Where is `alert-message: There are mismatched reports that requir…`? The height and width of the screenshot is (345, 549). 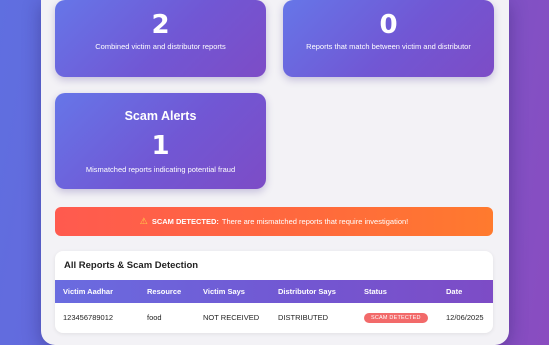 alert-message: There are mismatched reports that requir… is located at coordinates (315, 221).